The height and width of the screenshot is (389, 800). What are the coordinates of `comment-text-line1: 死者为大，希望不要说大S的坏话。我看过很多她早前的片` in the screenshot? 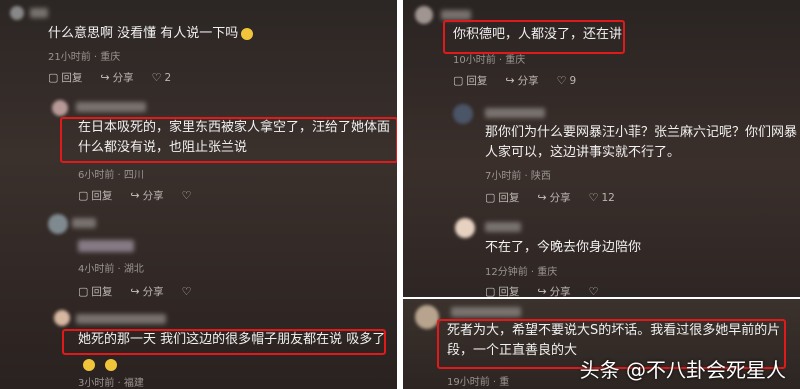 It's located at (614, 330).